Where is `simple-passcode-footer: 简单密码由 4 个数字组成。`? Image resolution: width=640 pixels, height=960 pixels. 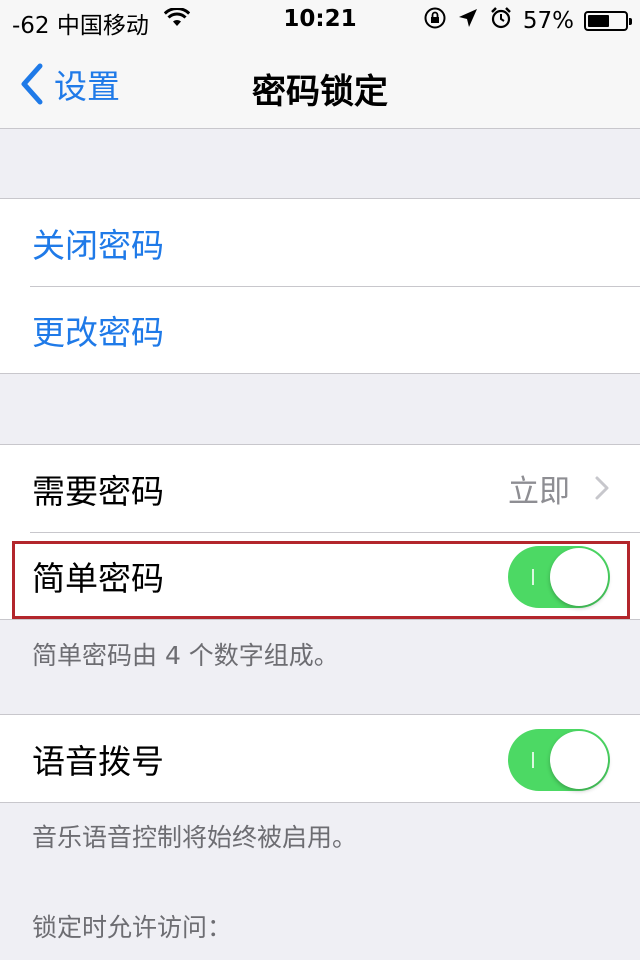
simple-passcode-footer: 简单密码由 4 个数字组成。 is located at coordinates (185, 655).